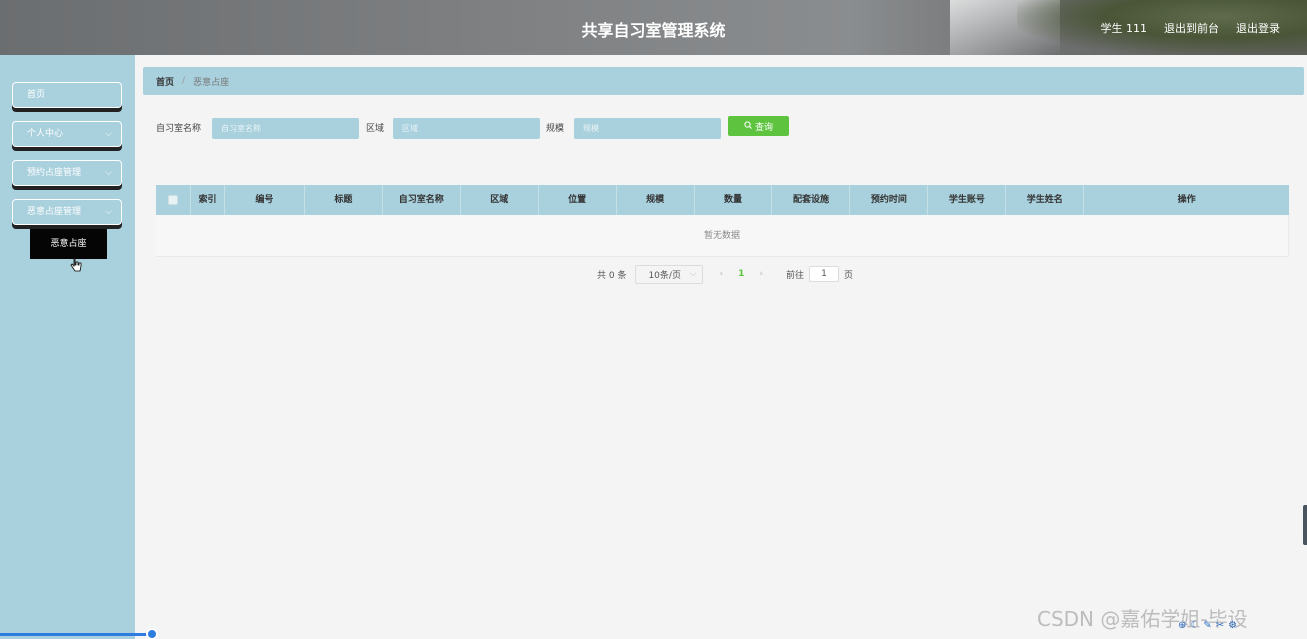  I want to click on sidebar-item-malicious-occupy-management: 恶意占座管理 ⌵, so click(67, 212).